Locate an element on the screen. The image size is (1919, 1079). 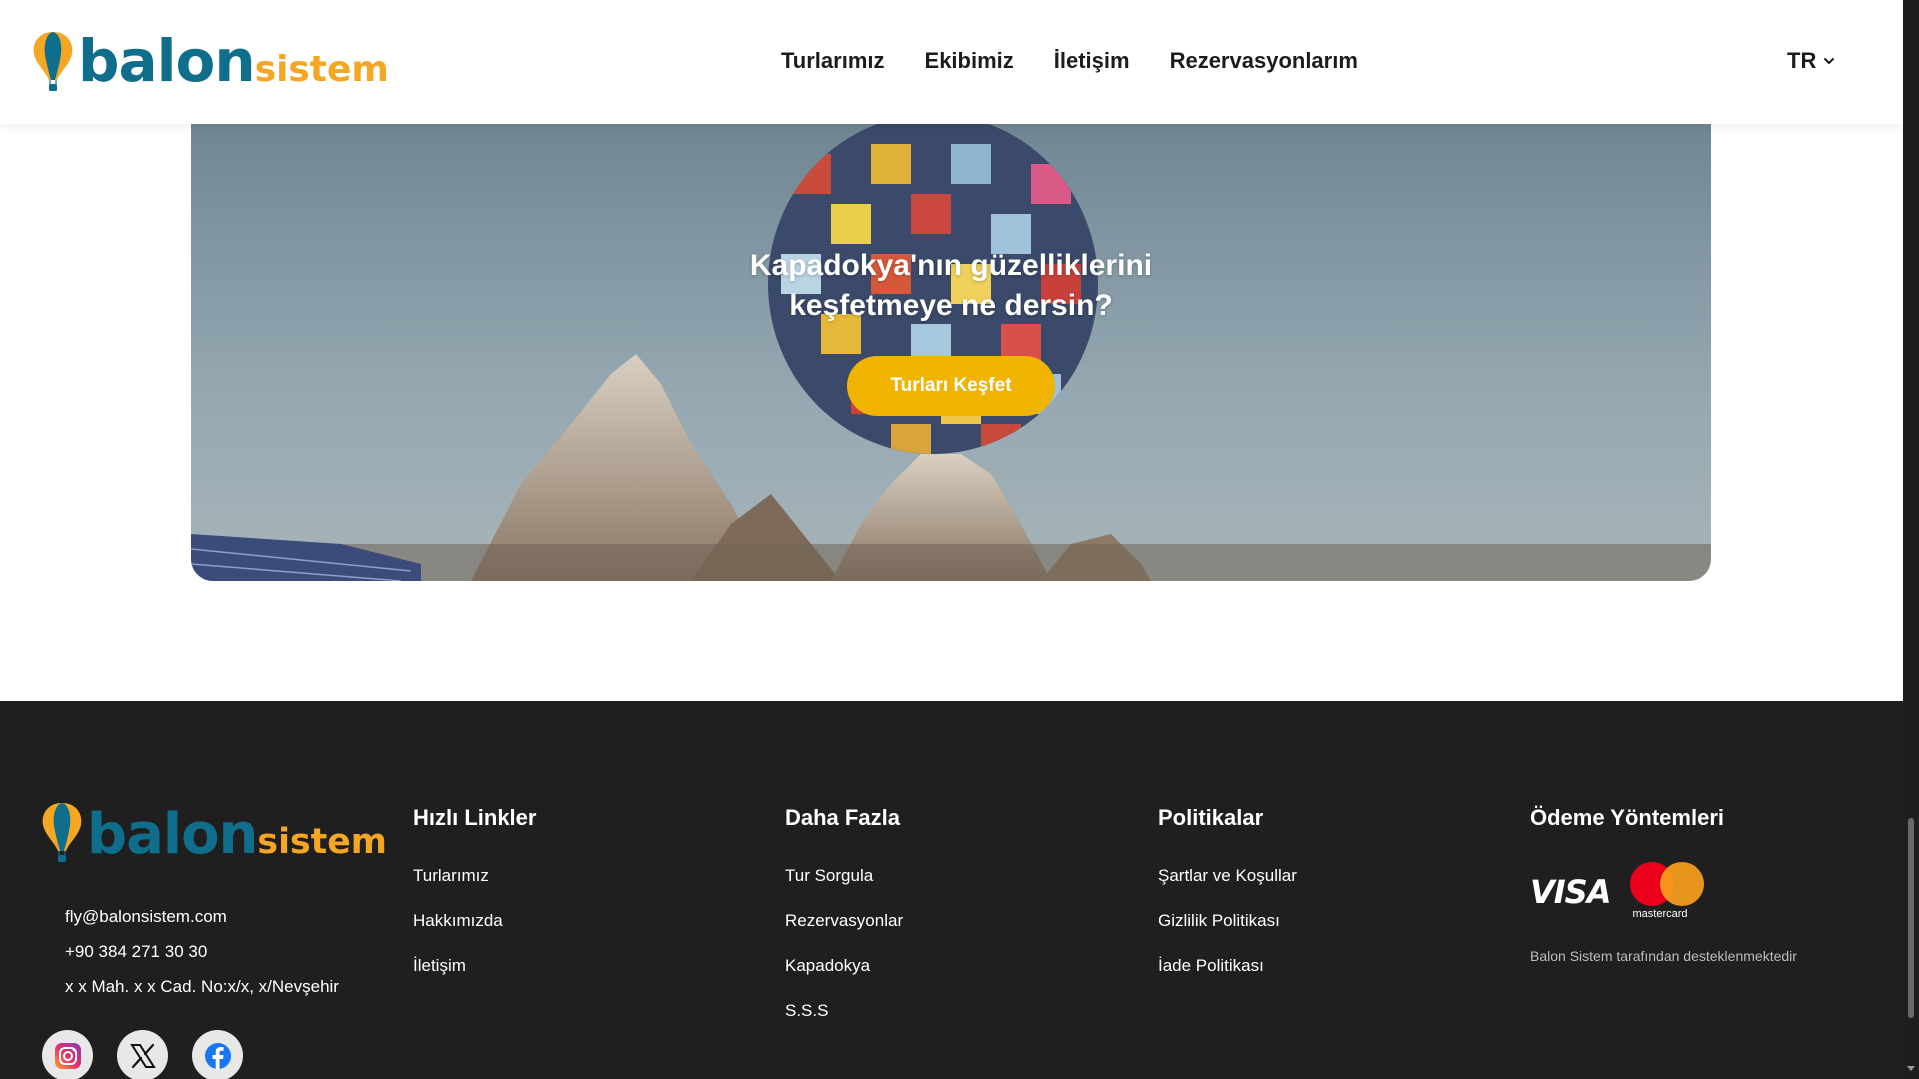
footer-link-terms: Şartlar ve Koşullar is located at coordinates (1227, 876).